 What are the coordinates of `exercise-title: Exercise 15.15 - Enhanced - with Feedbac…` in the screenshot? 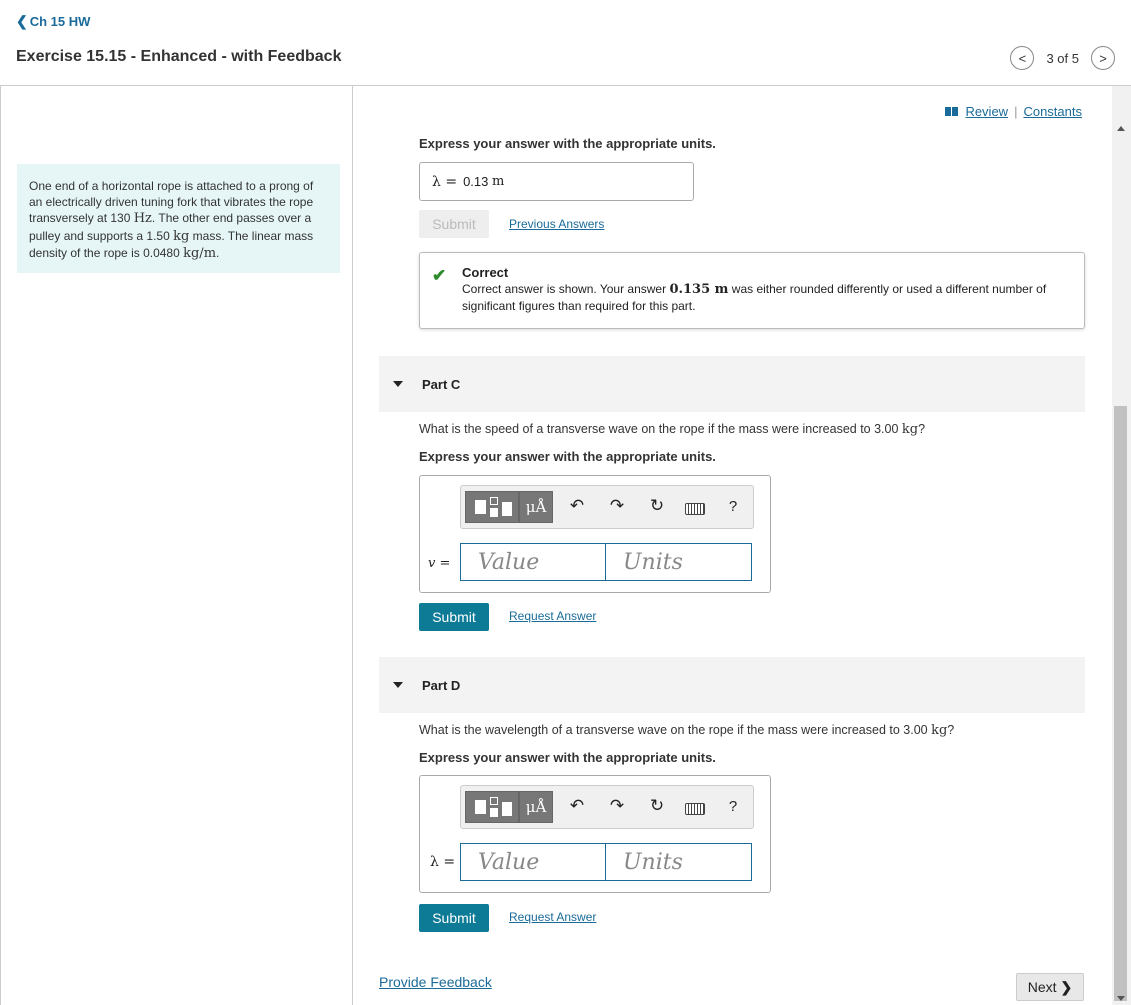 It's located at (179, 56).